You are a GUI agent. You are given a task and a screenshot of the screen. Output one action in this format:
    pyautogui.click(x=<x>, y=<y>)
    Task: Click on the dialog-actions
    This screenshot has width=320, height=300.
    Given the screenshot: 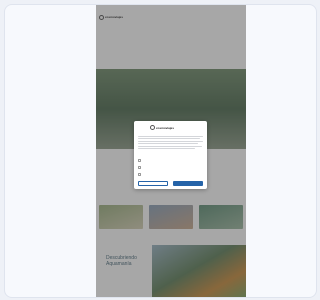 What is the action you would take?
    pyautogui.click(x=170, y=183)
    